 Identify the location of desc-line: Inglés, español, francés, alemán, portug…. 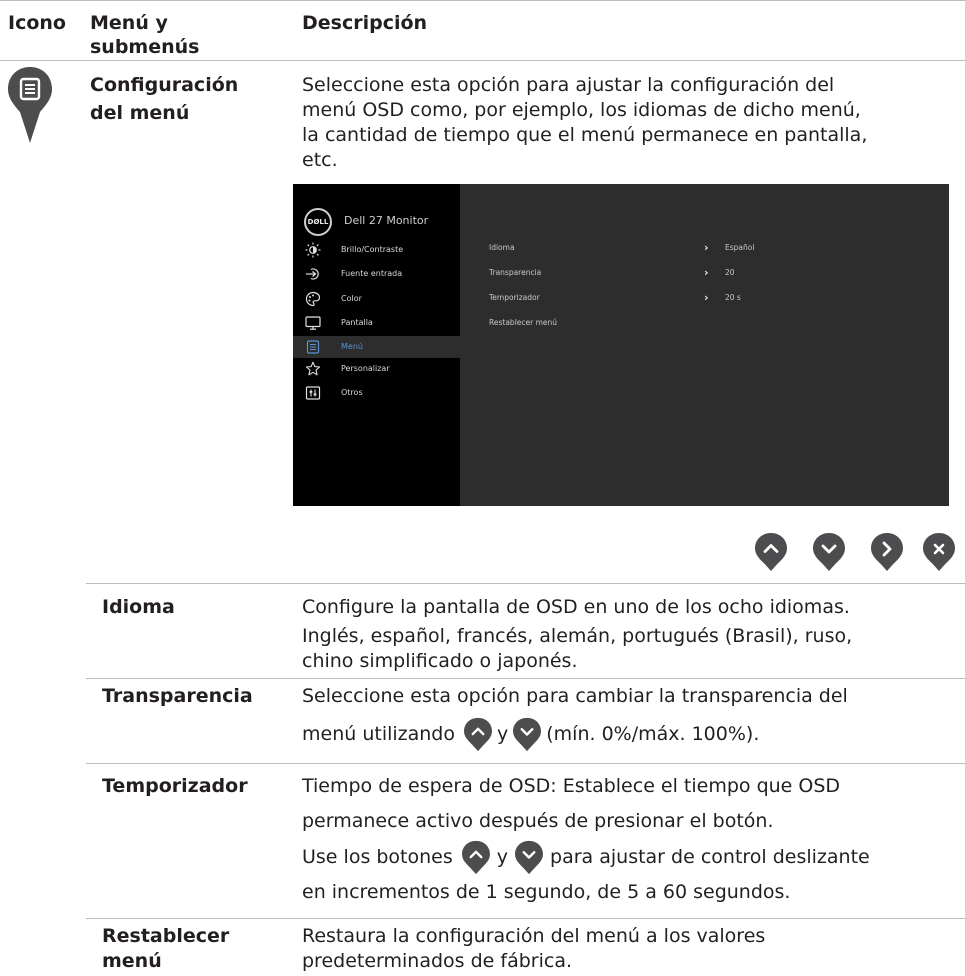
(577, 636).